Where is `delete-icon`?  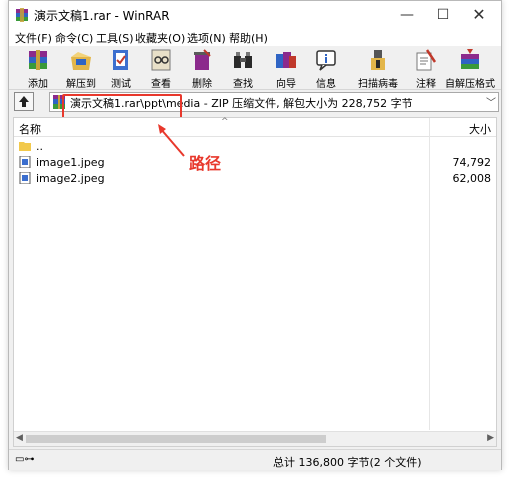 delete-icon is located at coordinates (202, 59).